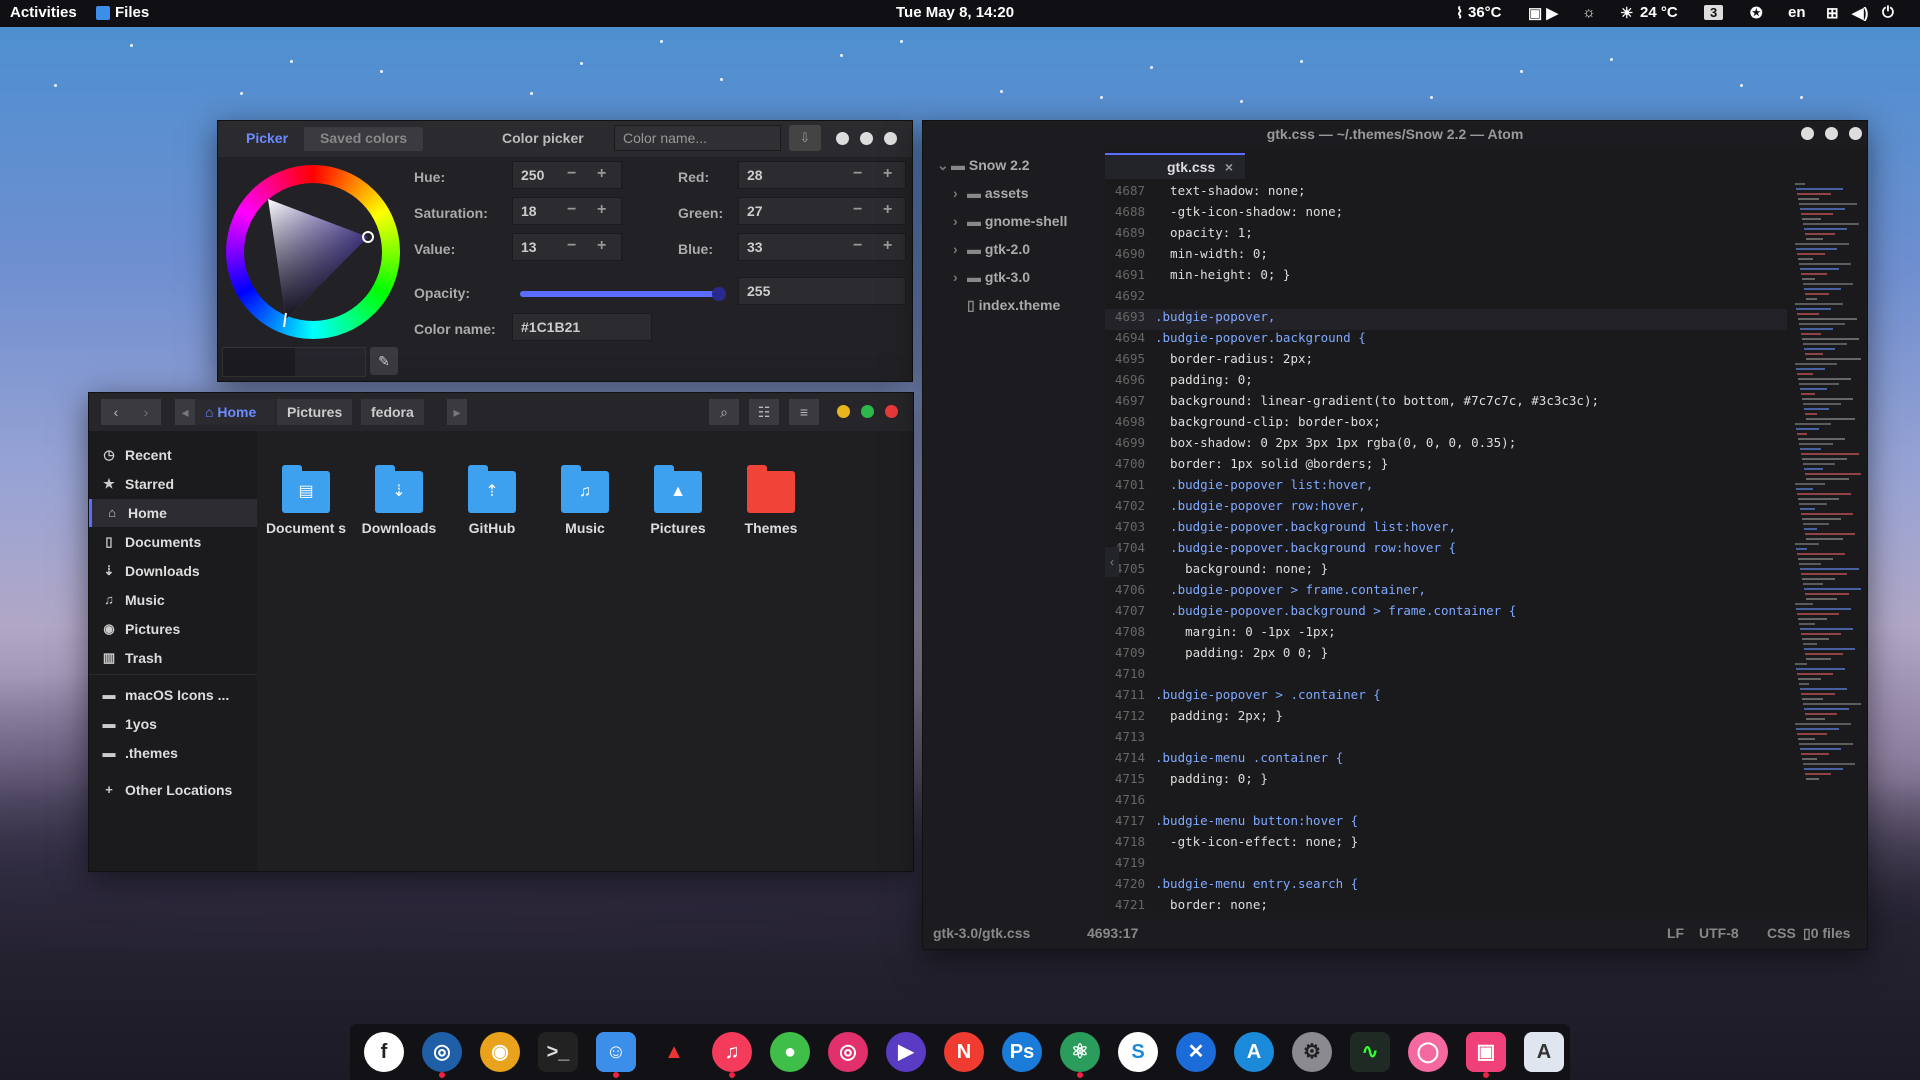 This screenshot has height=1080, width=1920. What do you see at coordinates (132, 12) in the screenshot?
I see `app-menu: Files` at bounding box center [132, 12].